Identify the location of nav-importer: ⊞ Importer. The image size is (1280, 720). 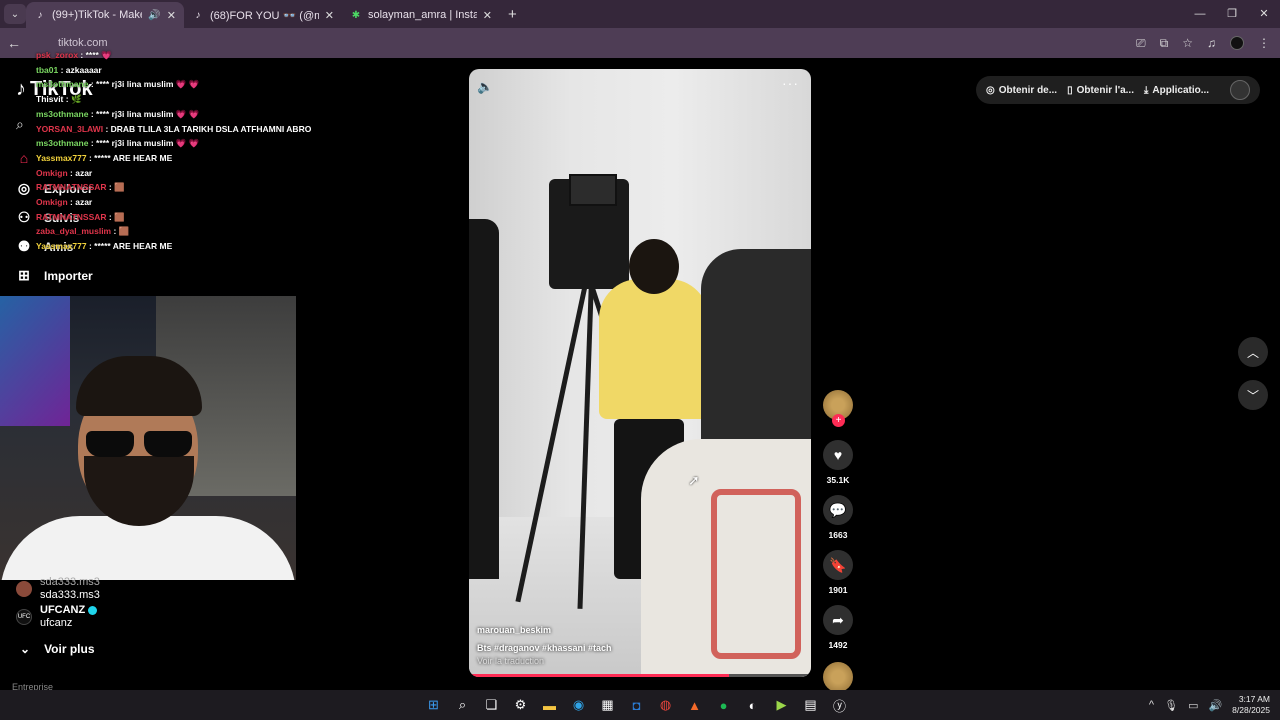
(54, 275).